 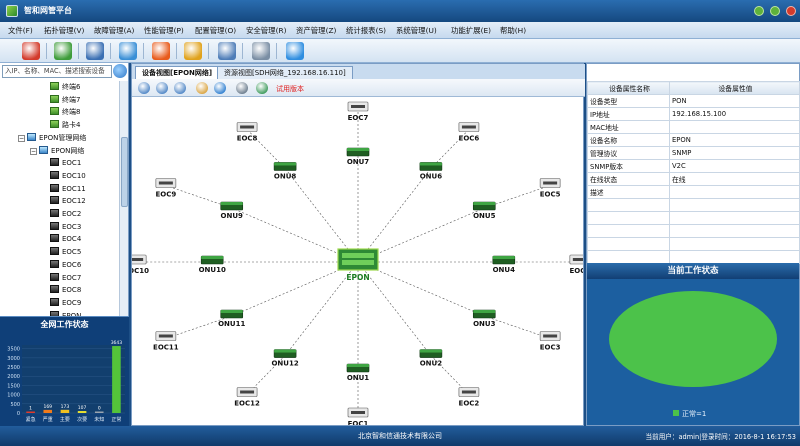 I want to click on view-tab: 设备视图[EPON网络], so click(x=177, y=72).